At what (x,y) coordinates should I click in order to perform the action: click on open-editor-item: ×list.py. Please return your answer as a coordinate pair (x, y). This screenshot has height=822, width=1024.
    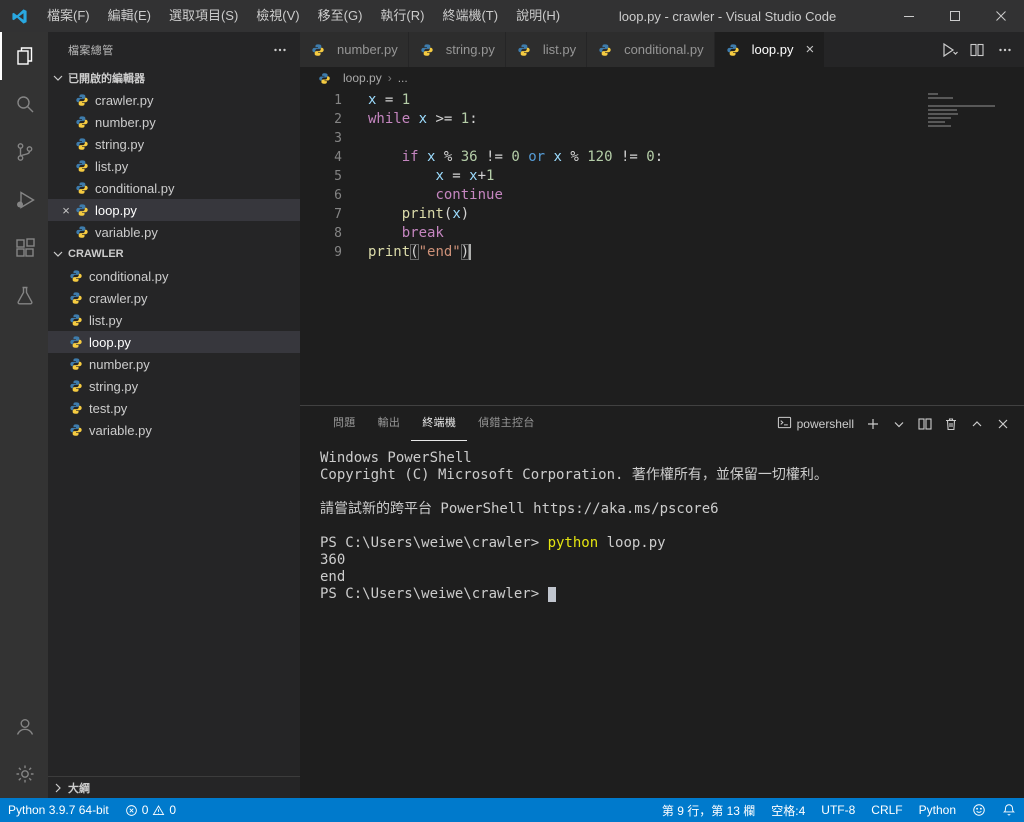
    Looking at the image, I should click on (174, 166).